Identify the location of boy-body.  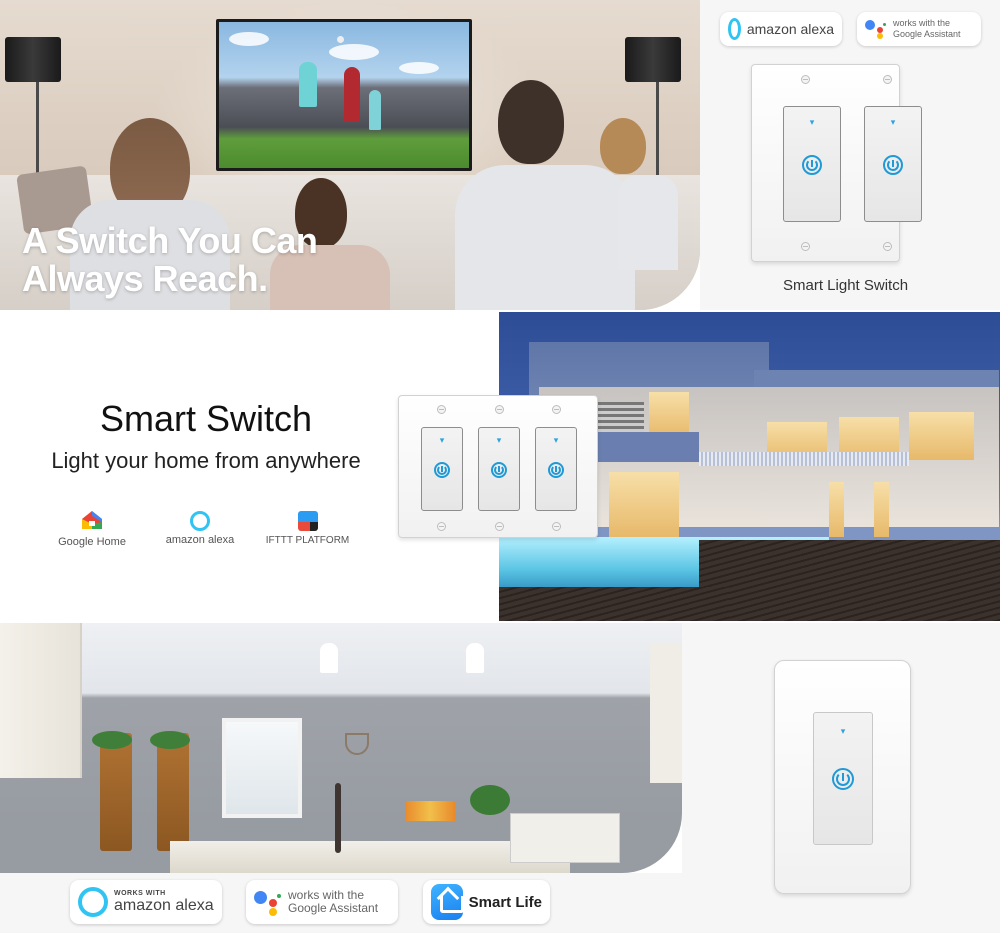
(648, 222).